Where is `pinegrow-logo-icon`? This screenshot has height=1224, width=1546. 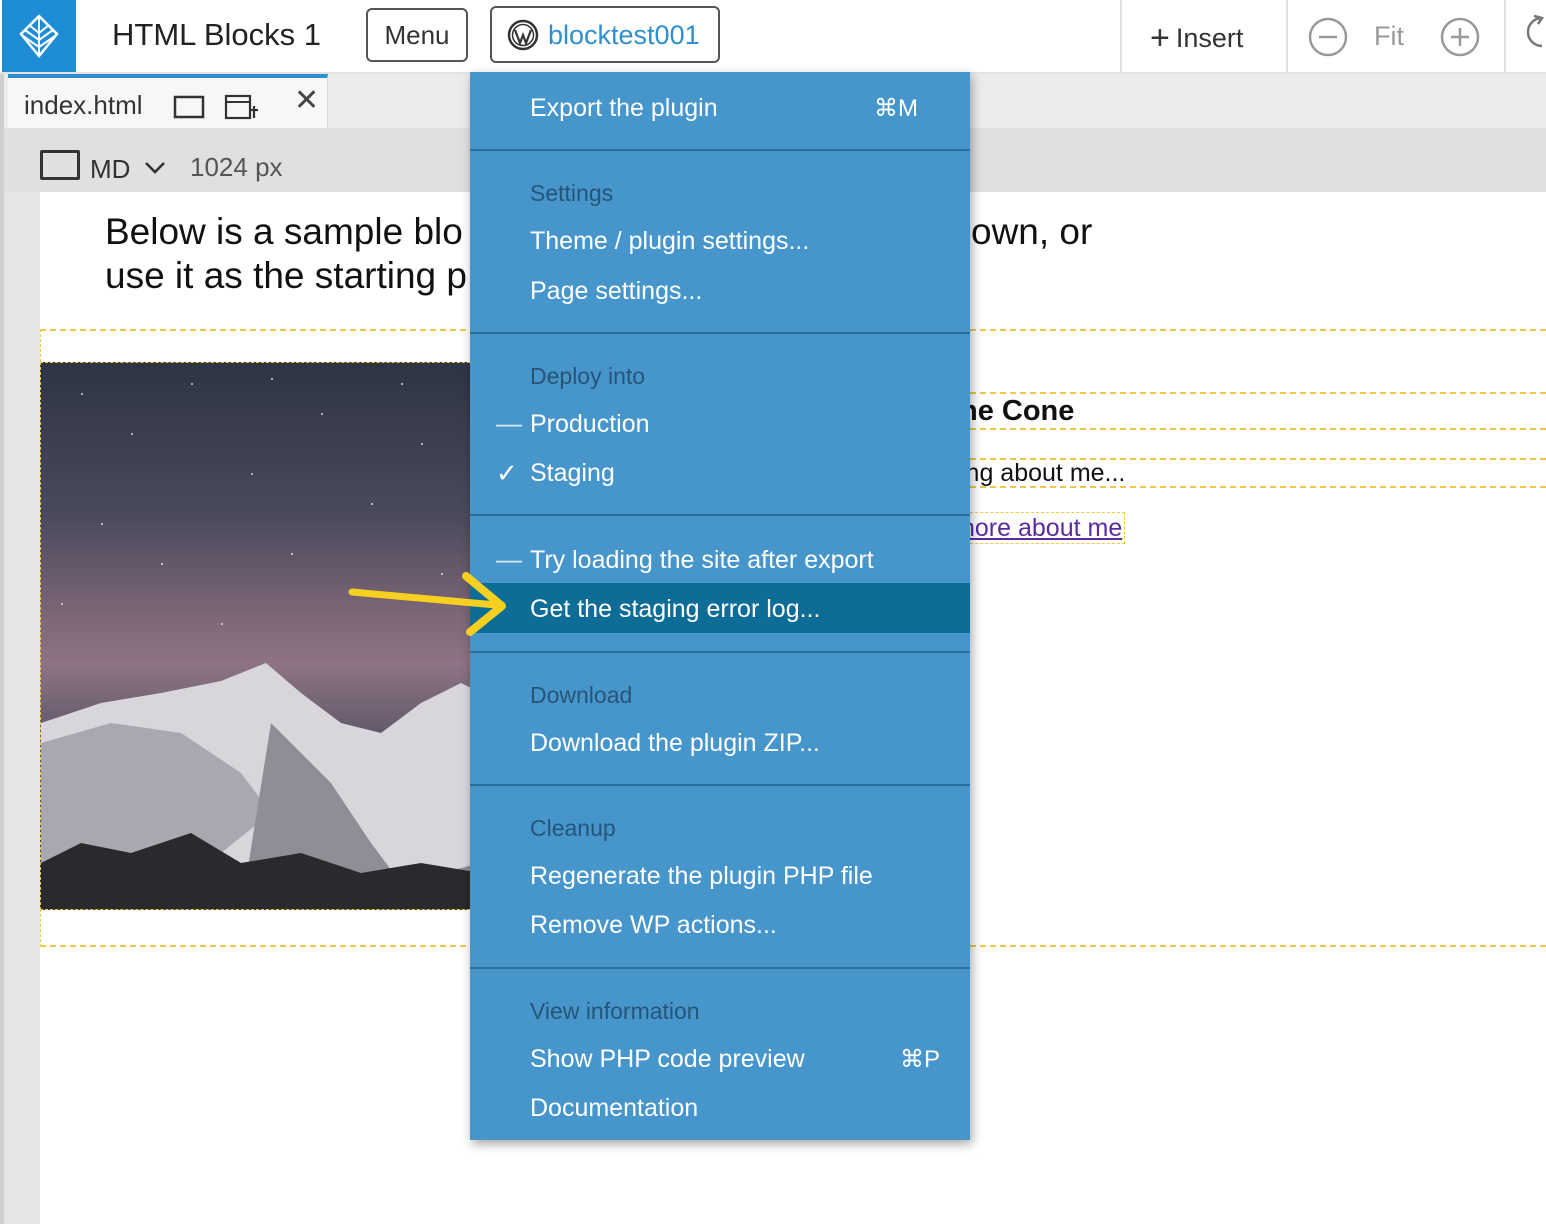
pinegrow-logo-icon is located at coordinates (39, 36).